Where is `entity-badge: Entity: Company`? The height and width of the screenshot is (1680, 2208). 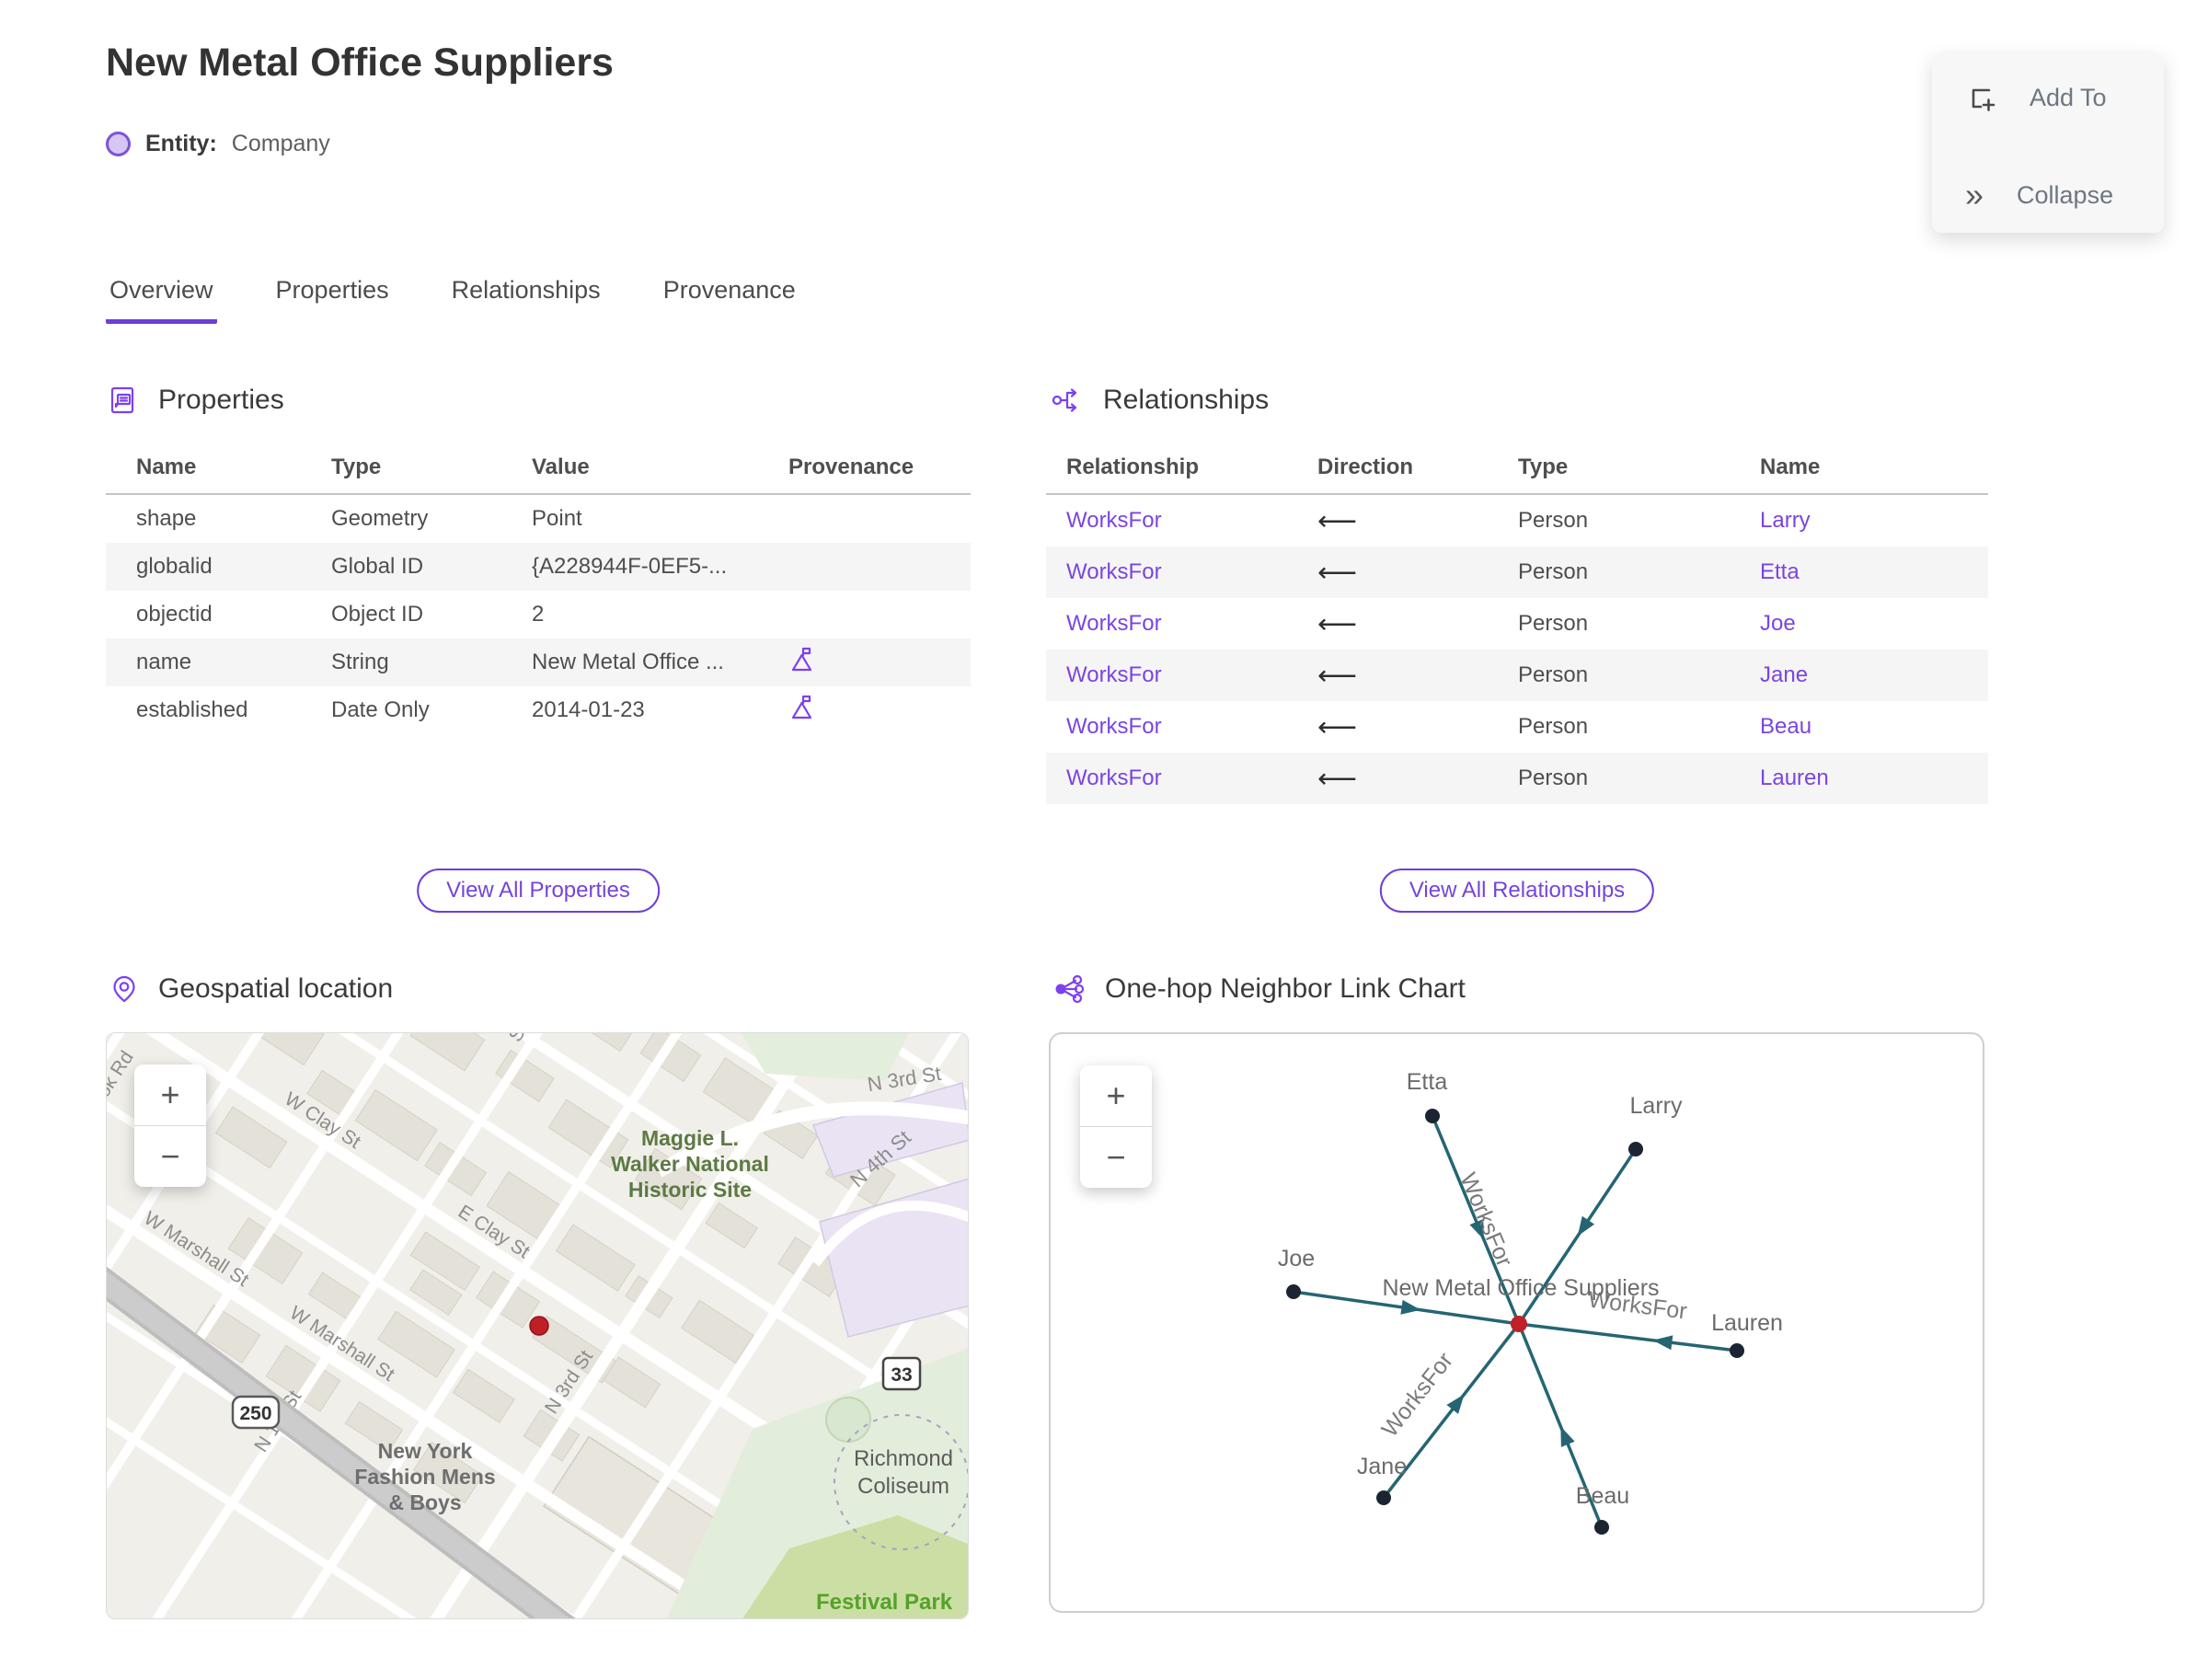 entity-badge: Entity: Company is located at coordinates (218, 144).